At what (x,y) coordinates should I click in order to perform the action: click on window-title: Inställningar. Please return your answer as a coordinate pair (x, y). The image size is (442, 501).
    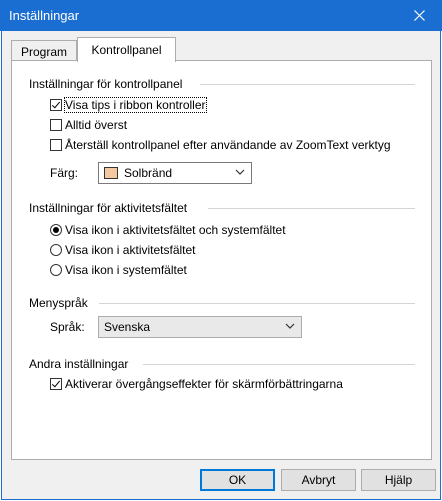
    Looking at the image, I should click on (44, 15).